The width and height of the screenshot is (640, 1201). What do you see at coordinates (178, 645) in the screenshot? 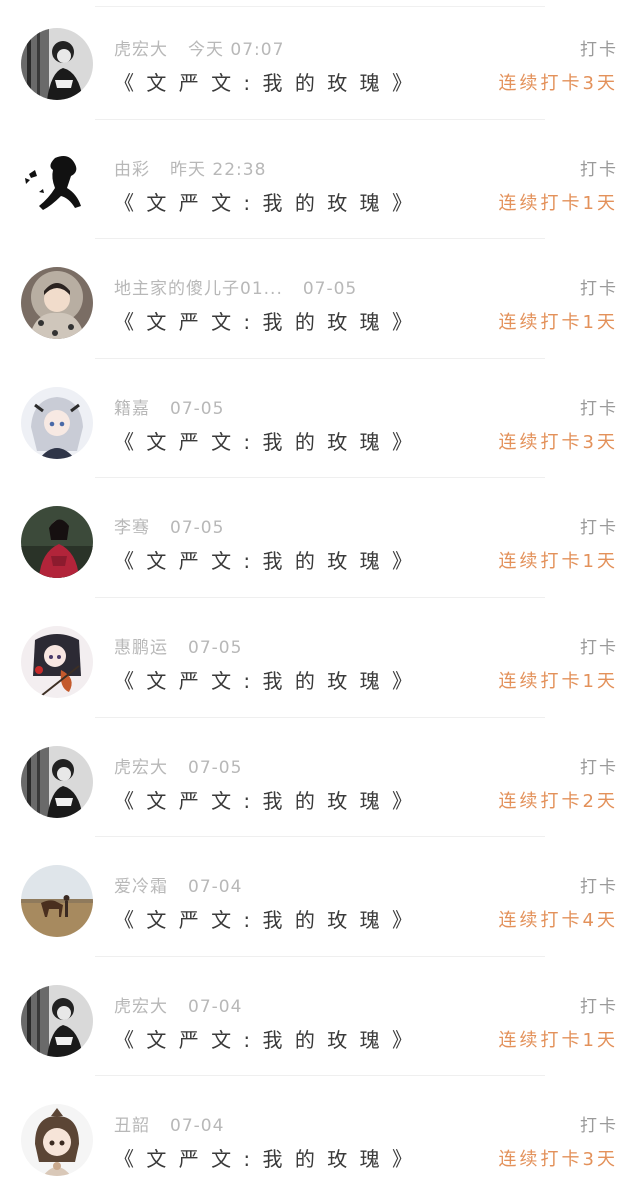
I see `checkin-meta: 惠鹏运 07-05` at bounding box center [178, 645].